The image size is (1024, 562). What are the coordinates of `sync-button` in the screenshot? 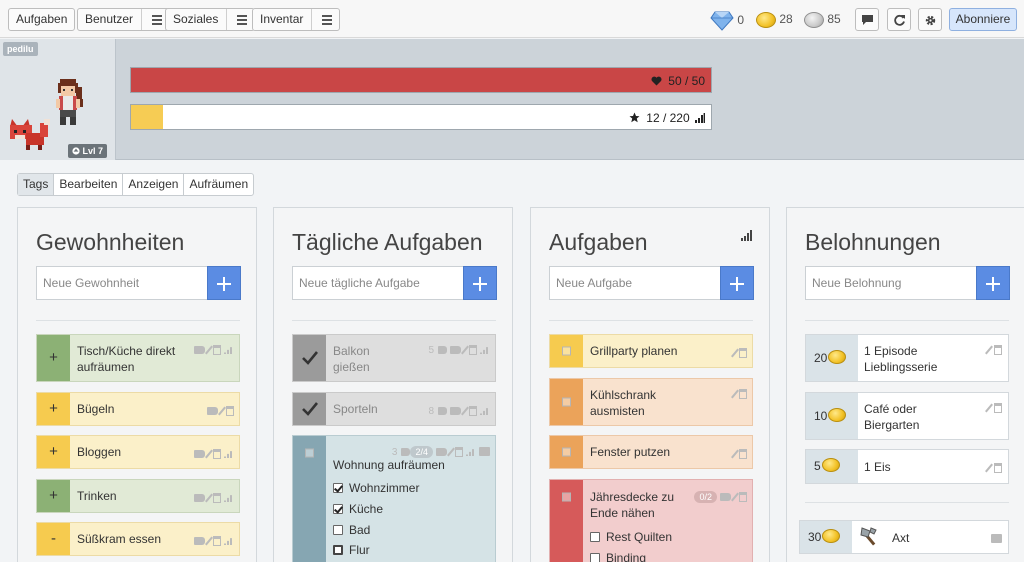 It's located at (899, 19).